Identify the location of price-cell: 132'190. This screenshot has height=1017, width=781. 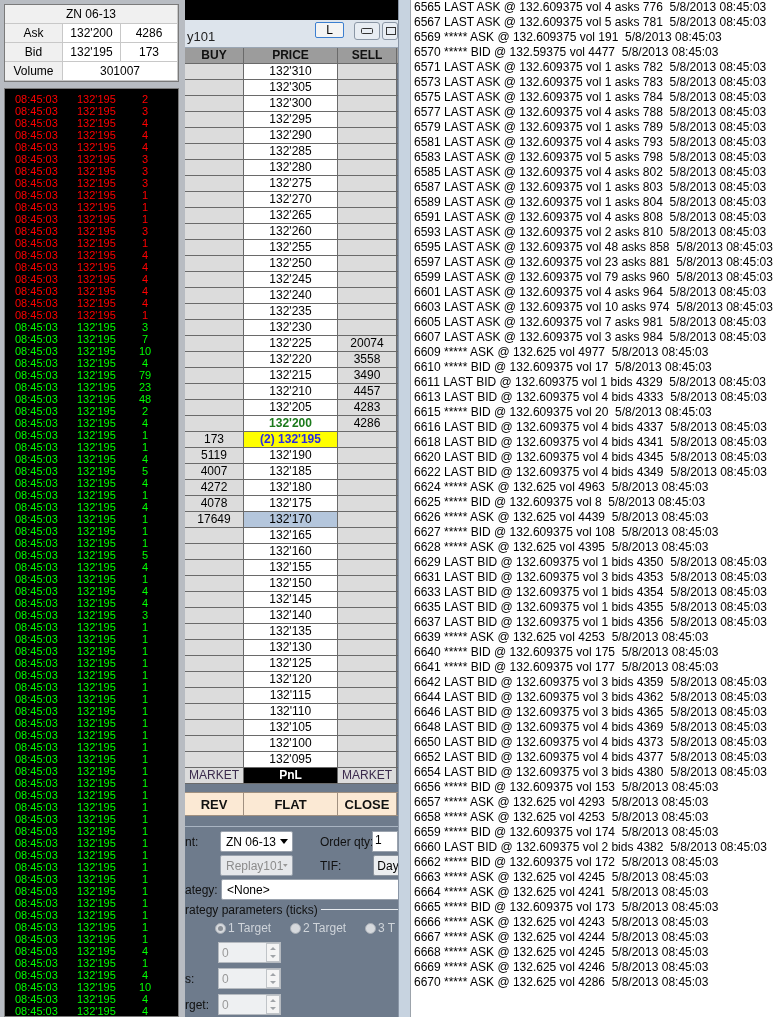
(291, 455).